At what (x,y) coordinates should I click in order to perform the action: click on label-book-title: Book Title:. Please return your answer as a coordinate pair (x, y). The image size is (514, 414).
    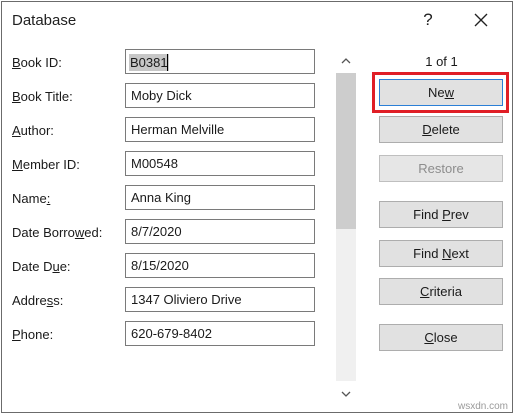
    Looking at the image, I should click on (42, 96).